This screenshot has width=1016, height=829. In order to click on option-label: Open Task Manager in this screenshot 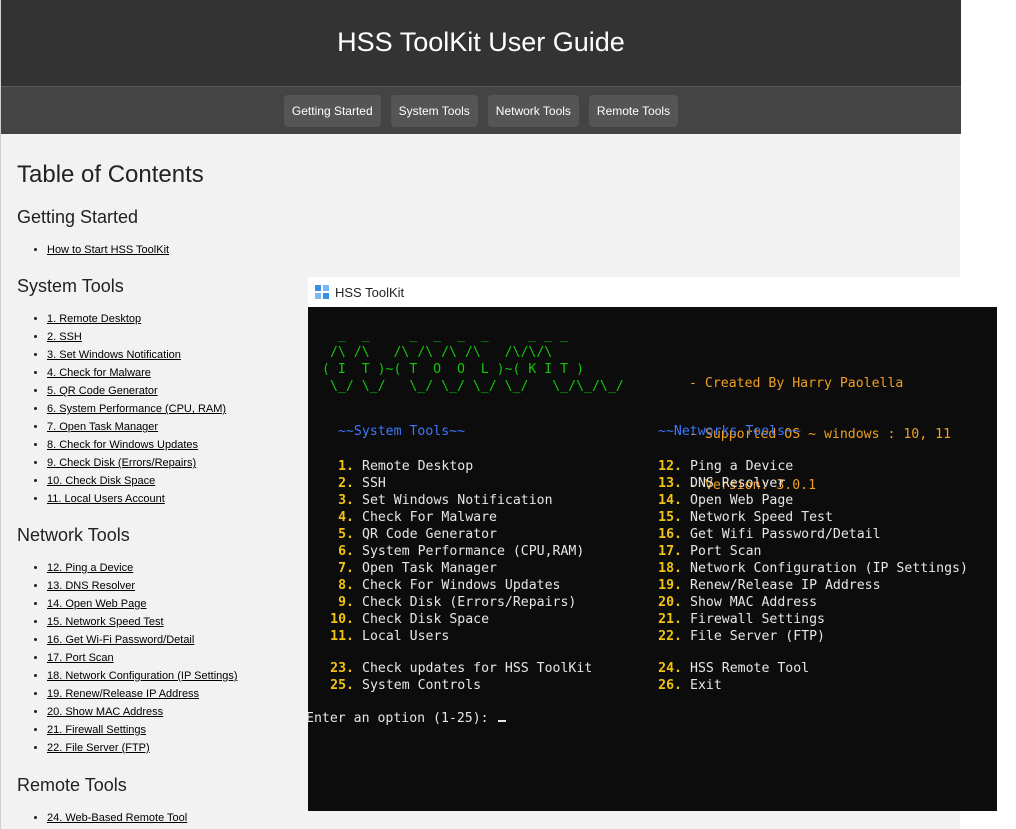, I will do `click(429, 568)`.